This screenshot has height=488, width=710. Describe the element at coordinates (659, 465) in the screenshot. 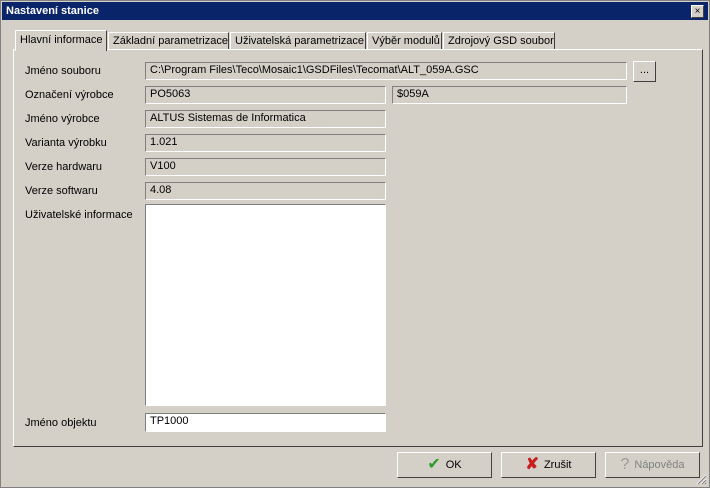

I see `help-label: Nápověda` at that location.